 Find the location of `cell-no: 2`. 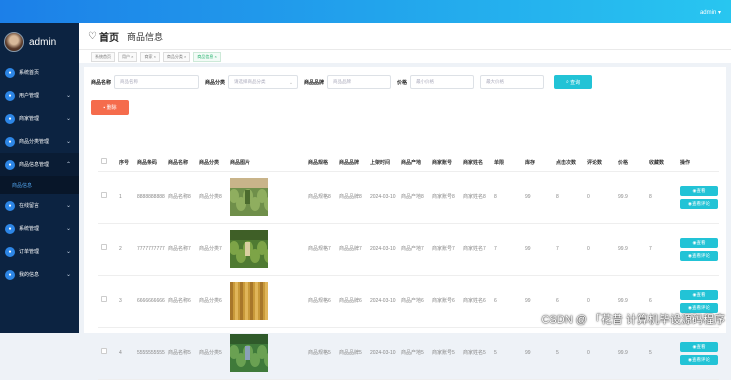

cell-no: 2 is located at coordinates (125, 249).